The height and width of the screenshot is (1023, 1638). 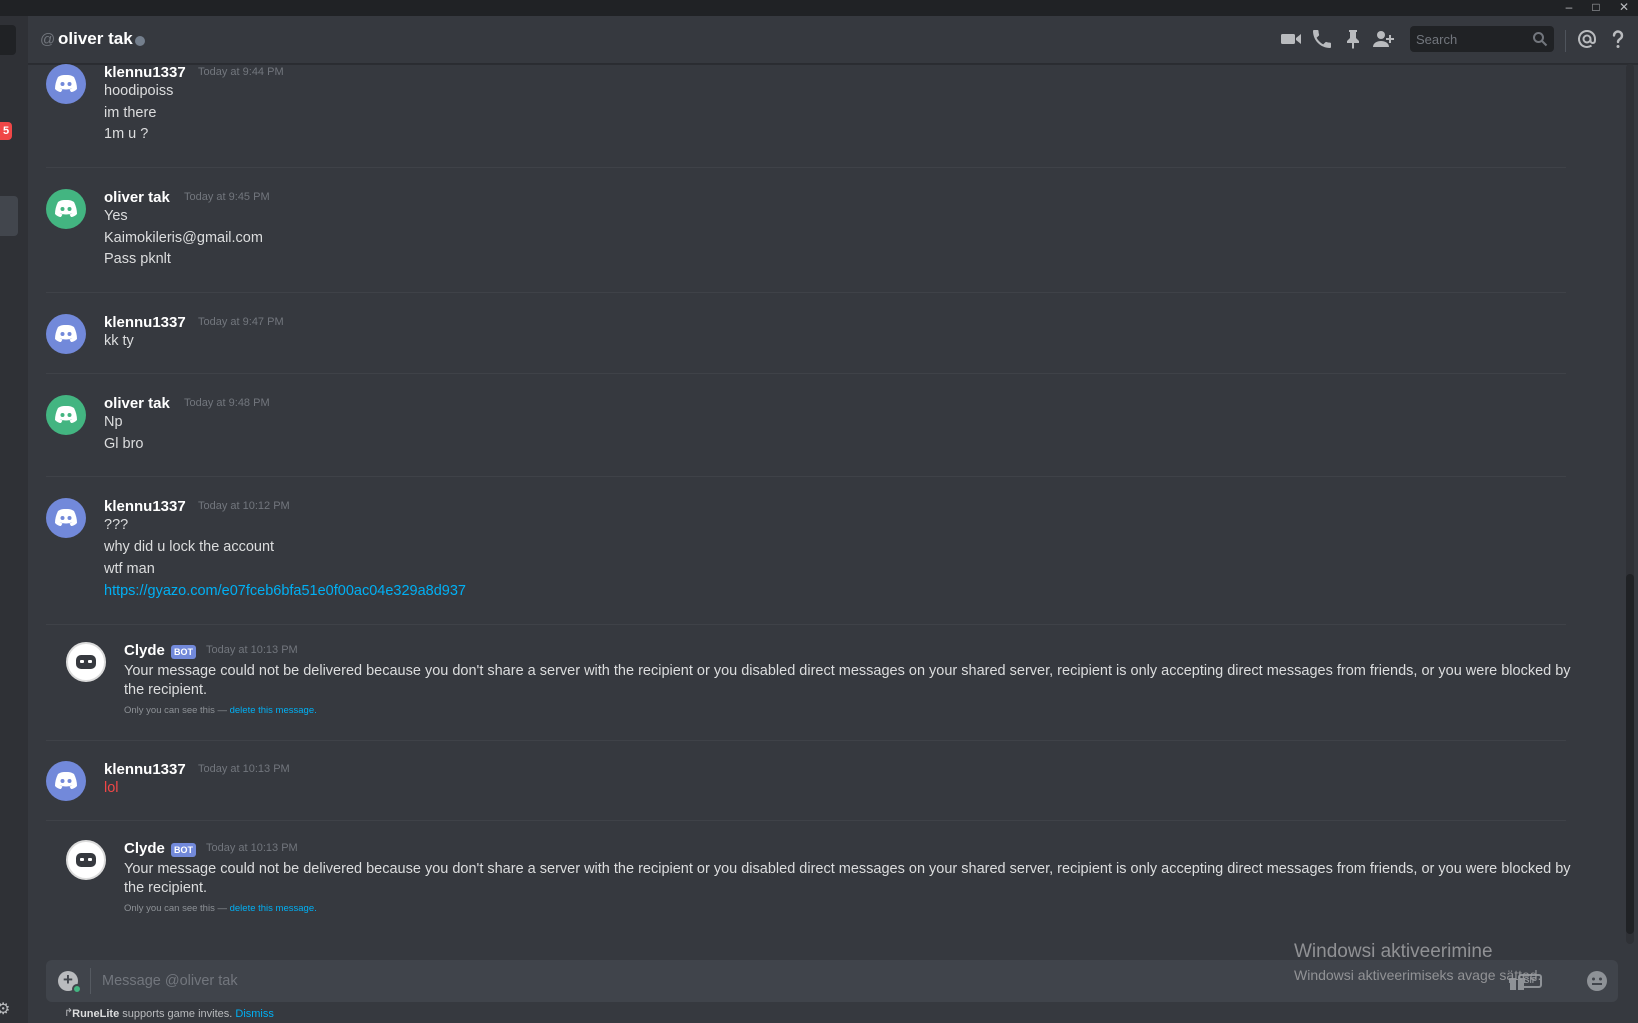 What do you see at coordinates (1384, 39) in the screenshot?
I see `add-friend-icon` at bounding box center [1384, 39].